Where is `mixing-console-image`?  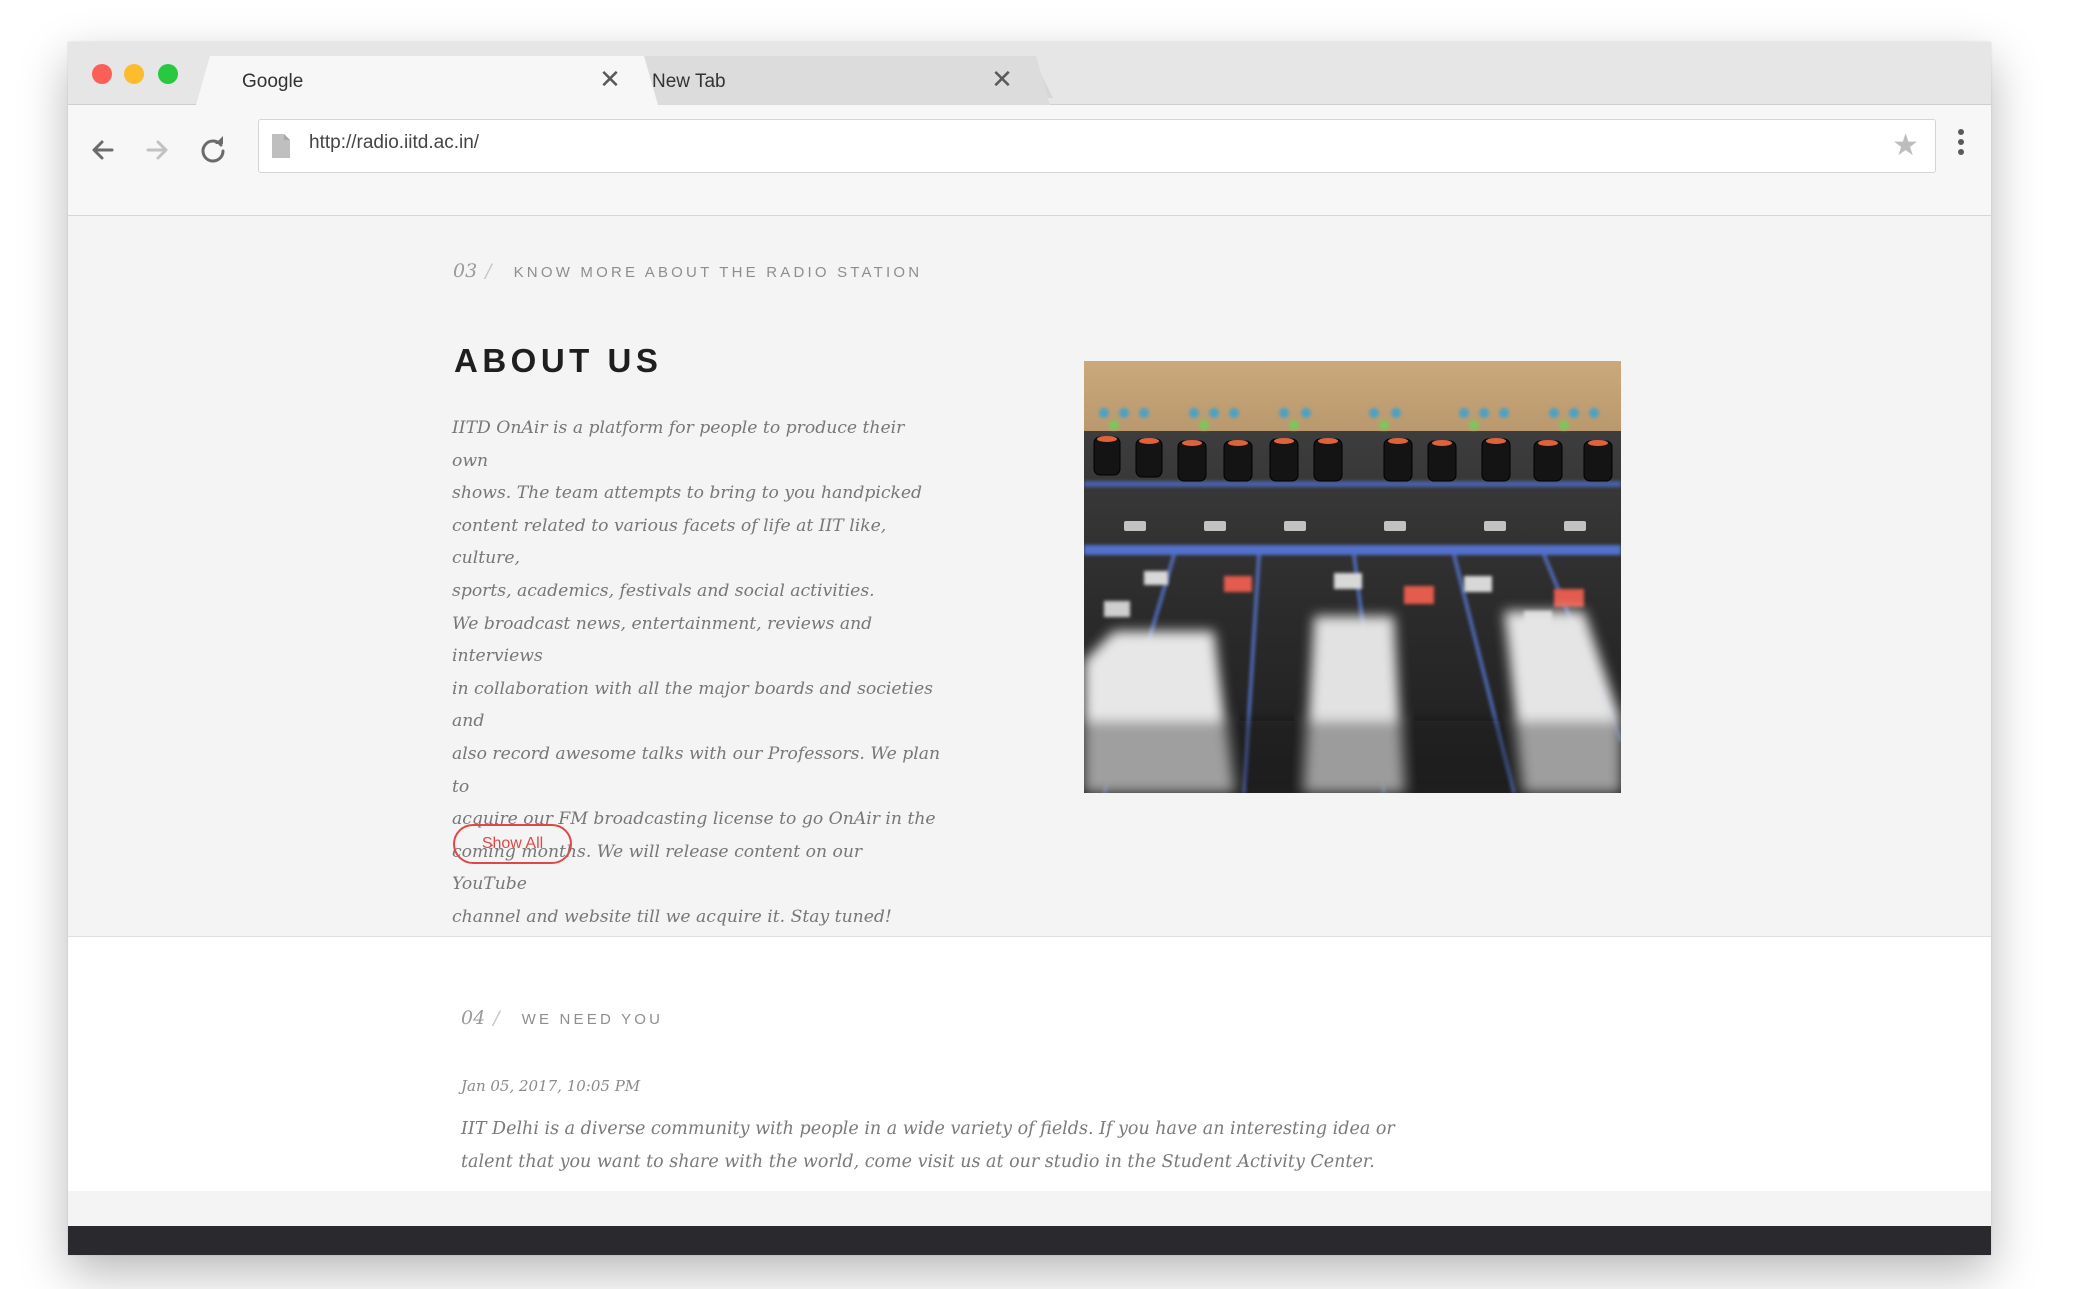 mixing-console-image is located at coordinates (1352, 577).